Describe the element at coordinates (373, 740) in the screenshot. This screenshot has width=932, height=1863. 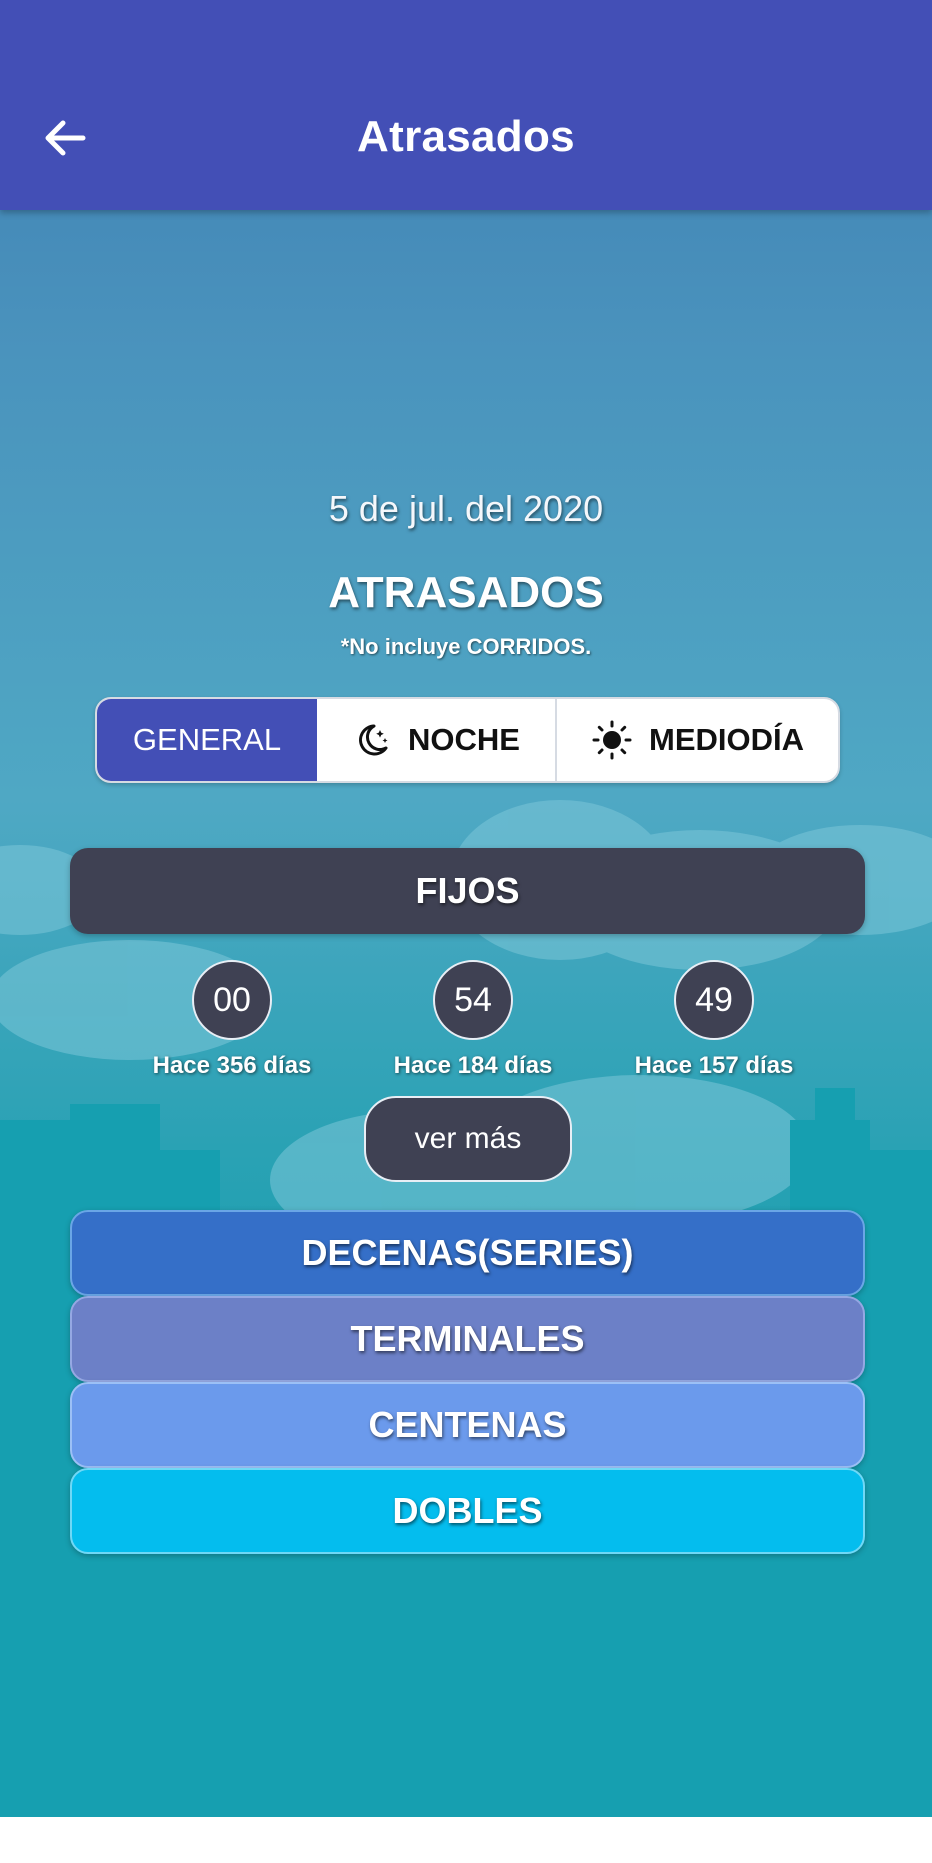
I see `moon-stars-icon` at that location.